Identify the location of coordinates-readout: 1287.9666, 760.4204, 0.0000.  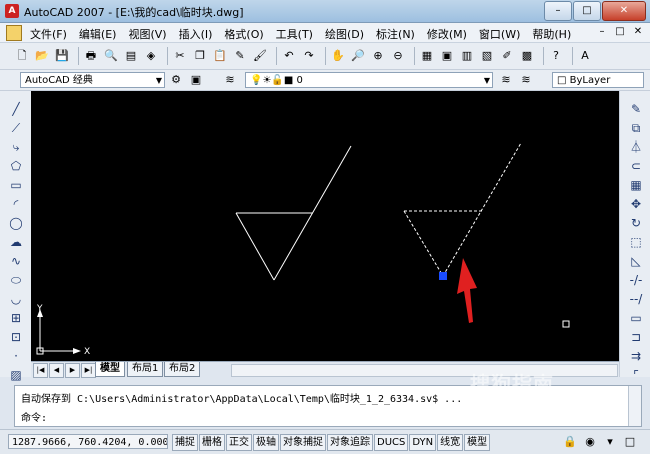
(88, 441).